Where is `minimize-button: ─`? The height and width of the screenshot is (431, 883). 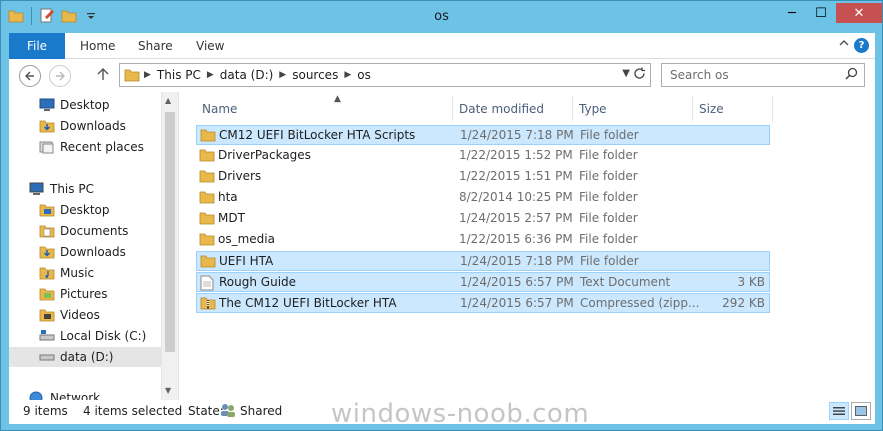
minimize-button: ─ is located at coordinates (792, 13).